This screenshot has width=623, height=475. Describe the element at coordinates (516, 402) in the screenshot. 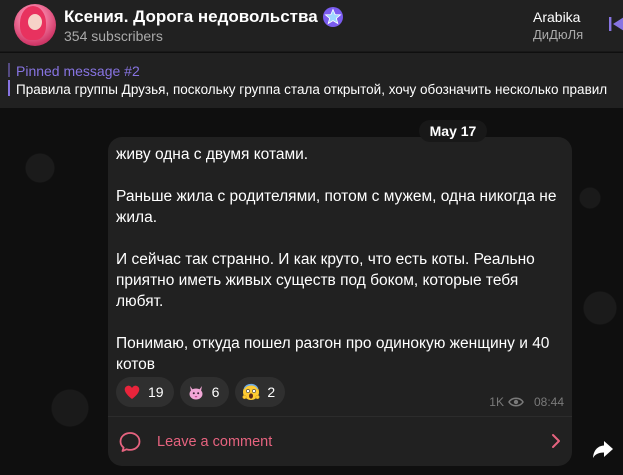

I see `eye-icon` at that location.